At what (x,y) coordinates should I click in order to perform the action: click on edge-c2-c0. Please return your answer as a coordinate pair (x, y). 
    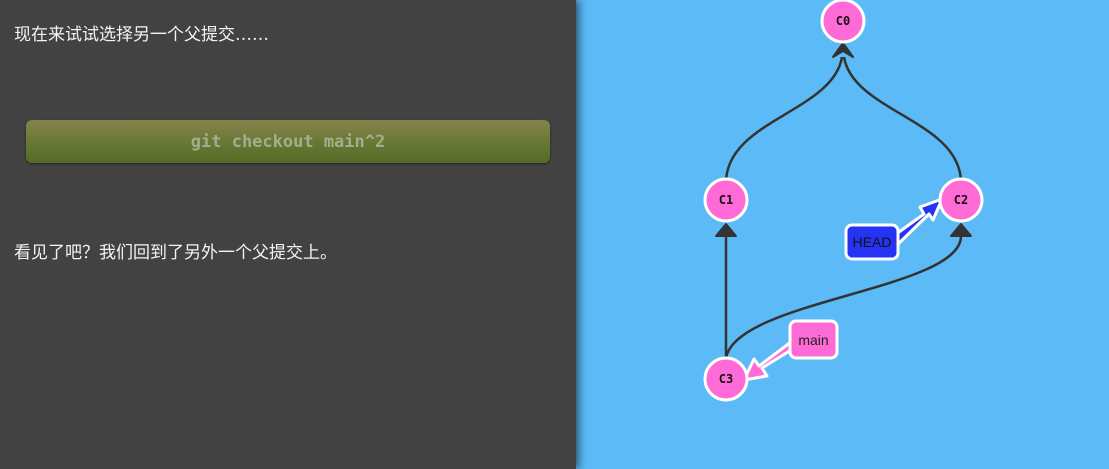
    Looking at the image, I should click on (902, 120).